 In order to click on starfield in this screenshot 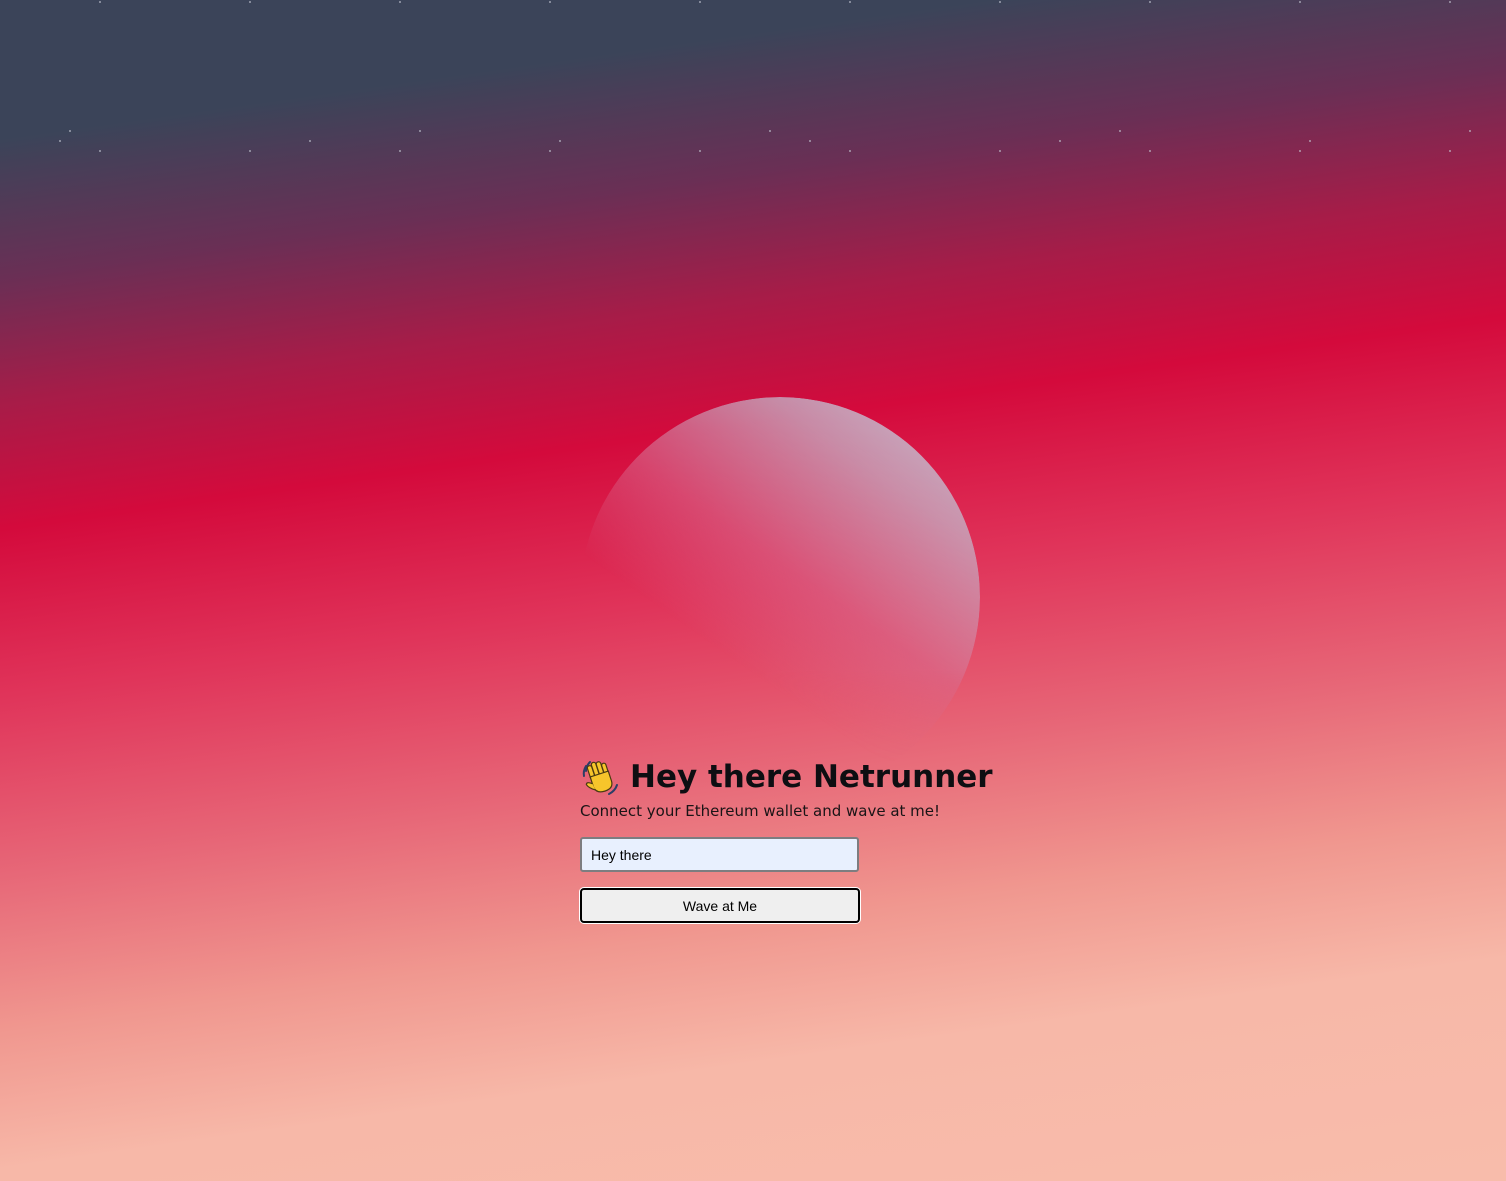, I will do `click(765, 76)`.